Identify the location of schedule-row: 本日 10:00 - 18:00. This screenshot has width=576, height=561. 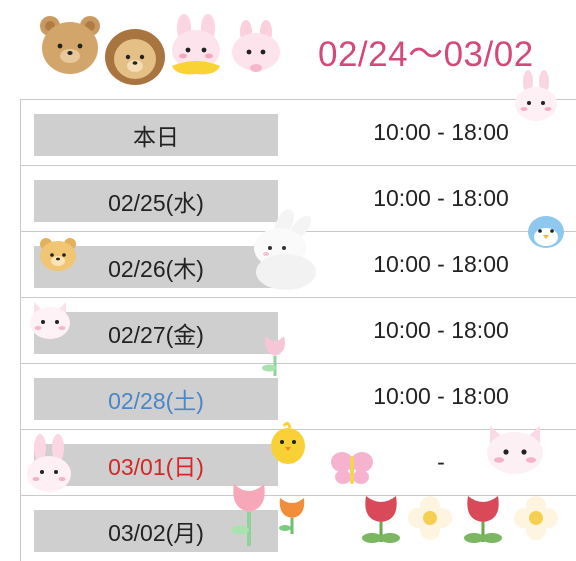
(298, 133).